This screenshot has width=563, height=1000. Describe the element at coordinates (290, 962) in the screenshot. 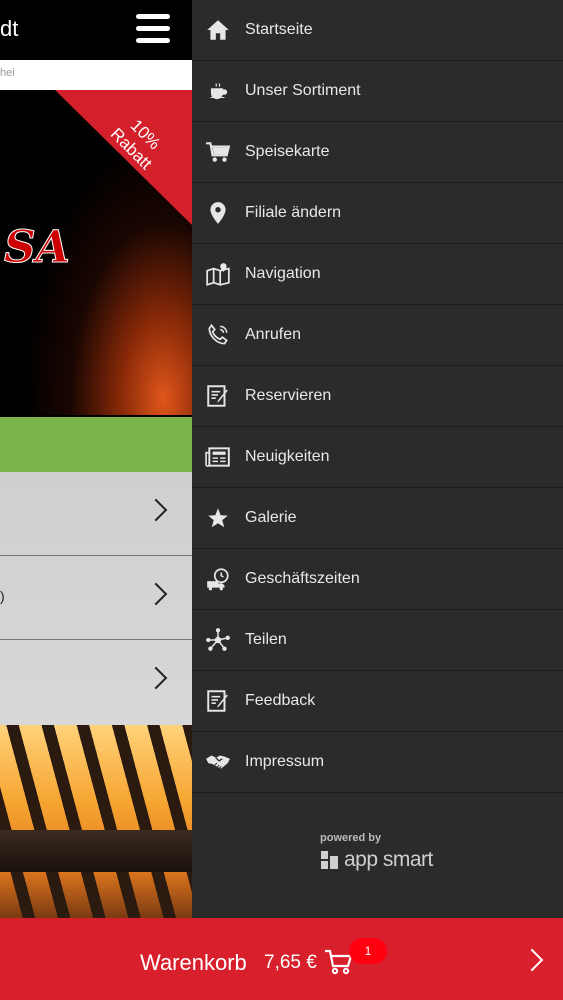

I see `cart-total: 7,65 €` at that location.